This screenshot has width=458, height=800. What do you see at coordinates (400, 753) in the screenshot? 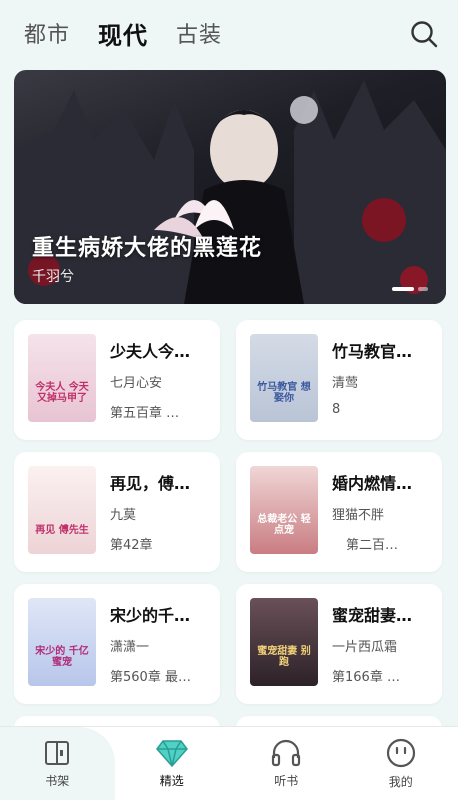
I see `face-icon` at bounding box center [400, 753].